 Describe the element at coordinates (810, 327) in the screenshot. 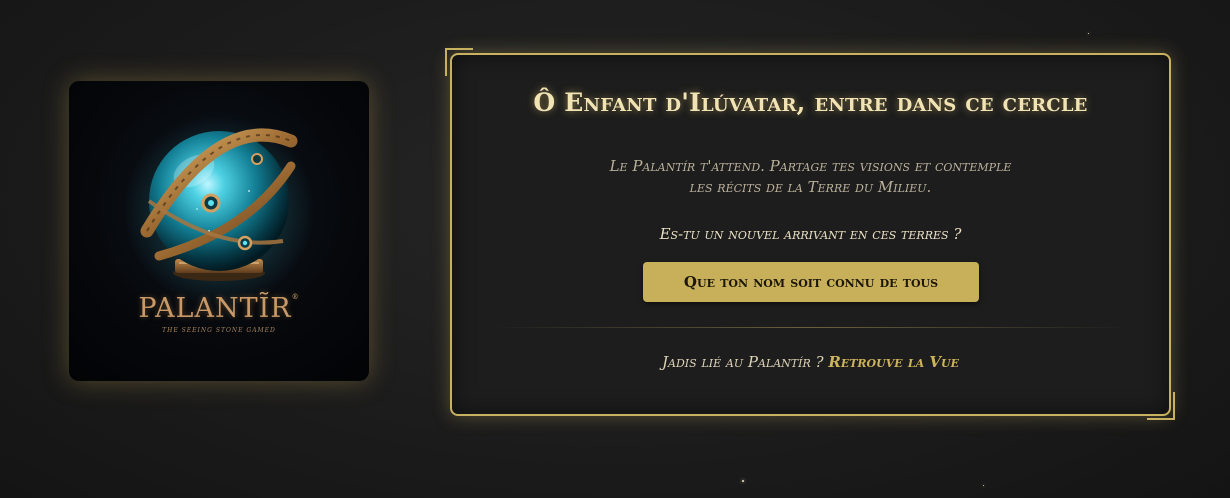

I see `divider` at that location.